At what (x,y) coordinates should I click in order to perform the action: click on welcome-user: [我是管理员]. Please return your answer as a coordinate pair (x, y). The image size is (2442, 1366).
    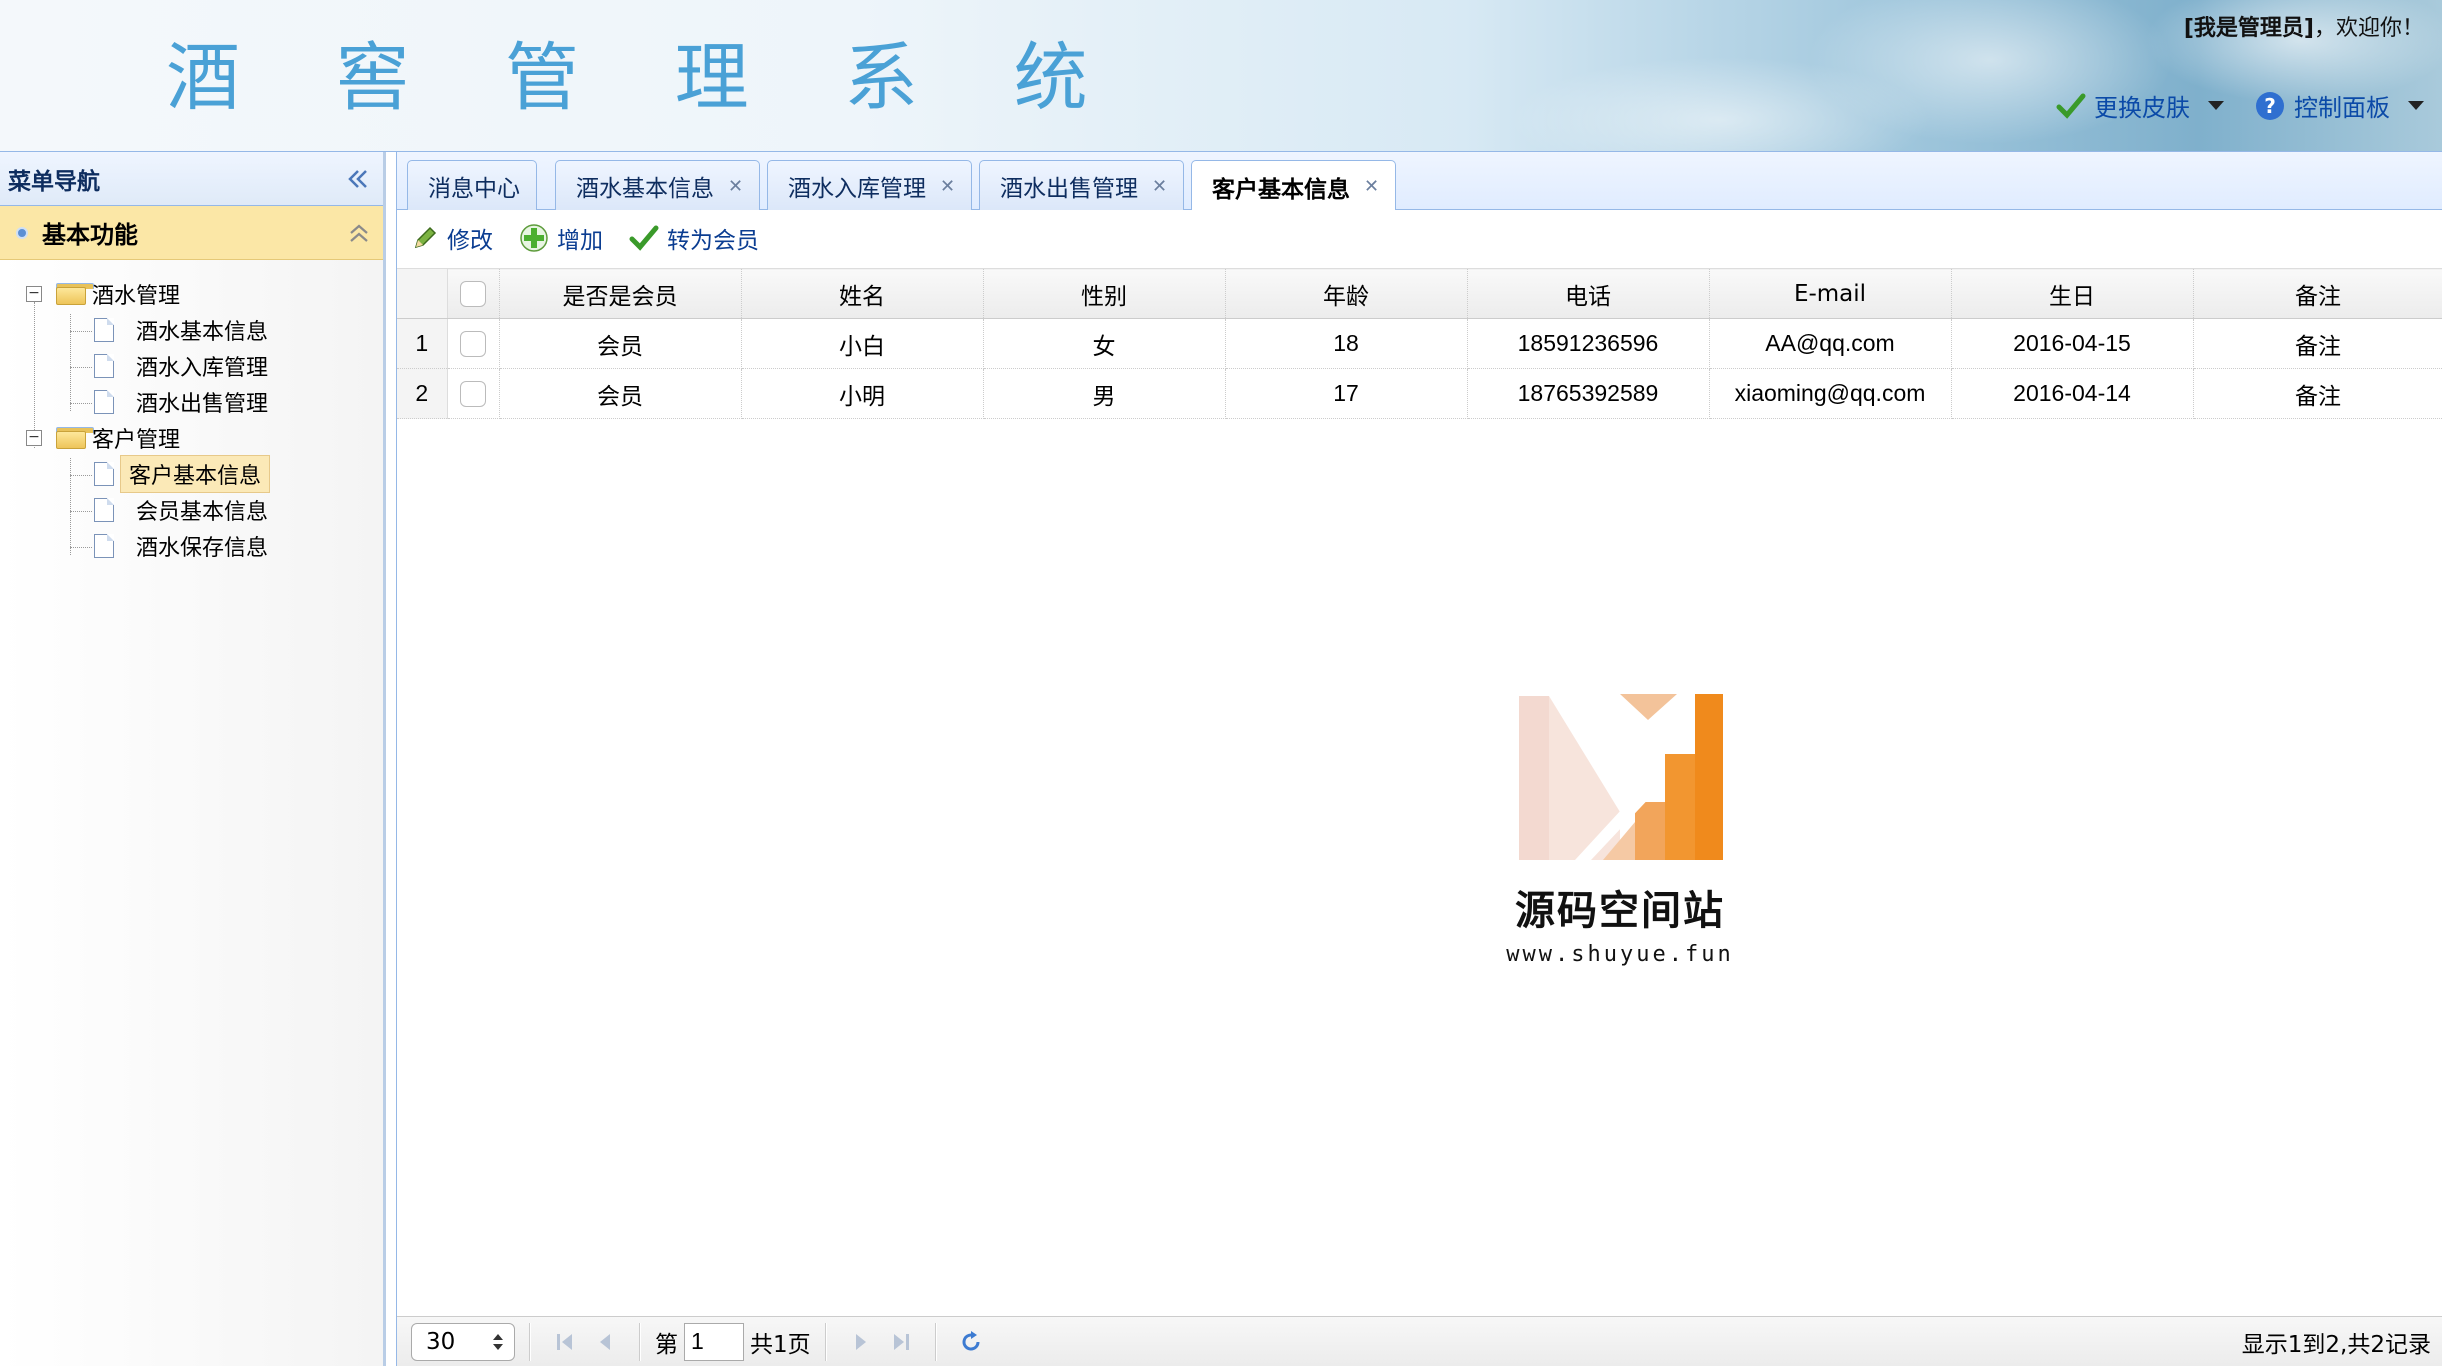
    Looking at the image, I should click on (2248, 28).